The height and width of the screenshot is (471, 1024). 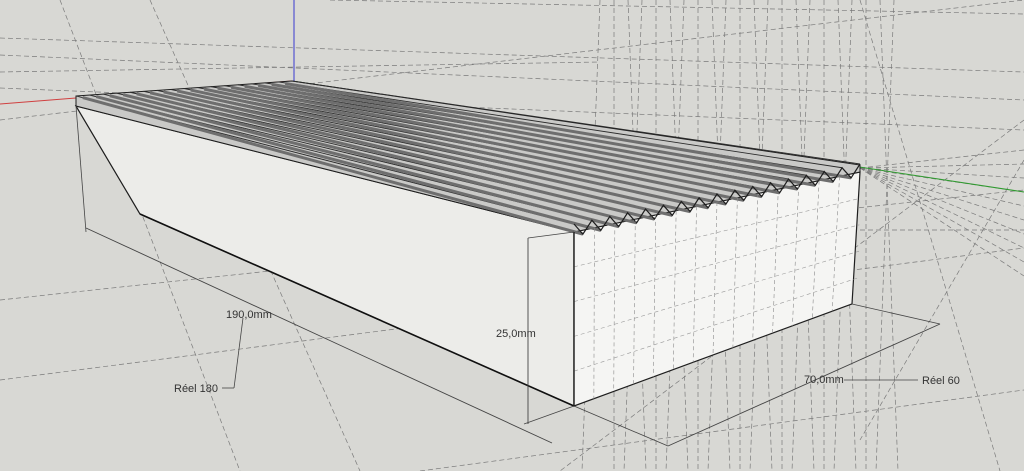 What do you see at coordinates (516, 334) in the screenshot?
I see `height-dimension-label: 25,0mm` at bounding box center [516, 334].